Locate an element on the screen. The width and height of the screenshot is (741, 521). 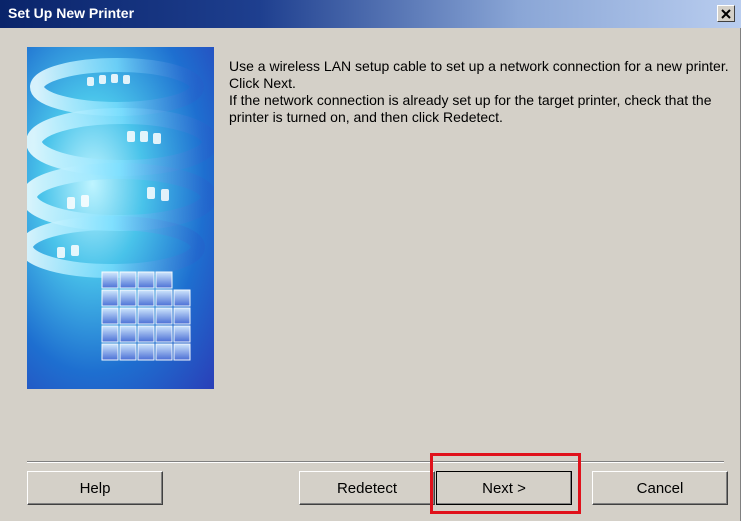
cancel-button: Cancel is located at coordinates (660, 488).